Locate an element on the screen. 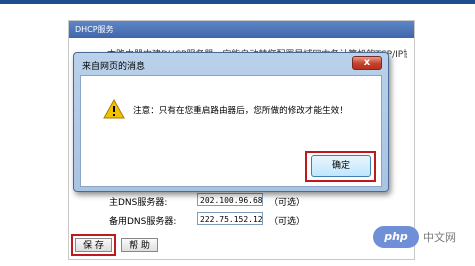 Image resolution: width=475 pixels, height=266 pixels. primary-dns-input: 202.100.96.68 is located at coordinates (230, 199).